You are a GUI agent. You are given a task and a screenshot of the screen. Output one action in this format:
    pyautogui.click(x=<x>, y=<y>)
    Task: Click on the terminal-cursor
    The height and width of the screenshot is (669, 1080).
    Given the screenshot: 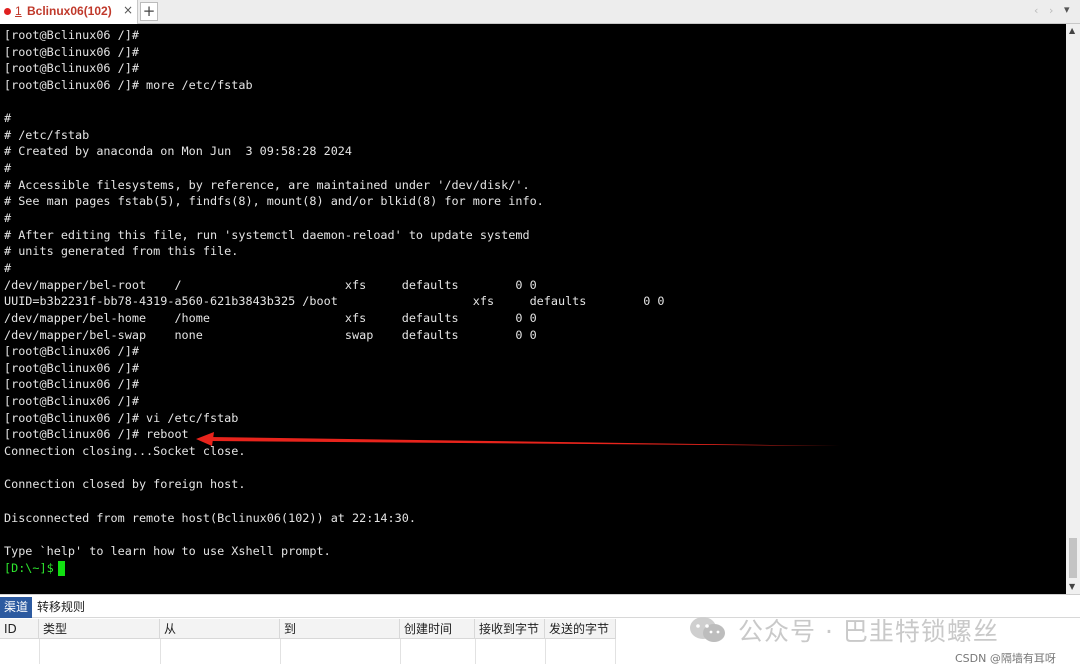 What is the action you would take?
    pyautogui.click(x=61, y=568)
    